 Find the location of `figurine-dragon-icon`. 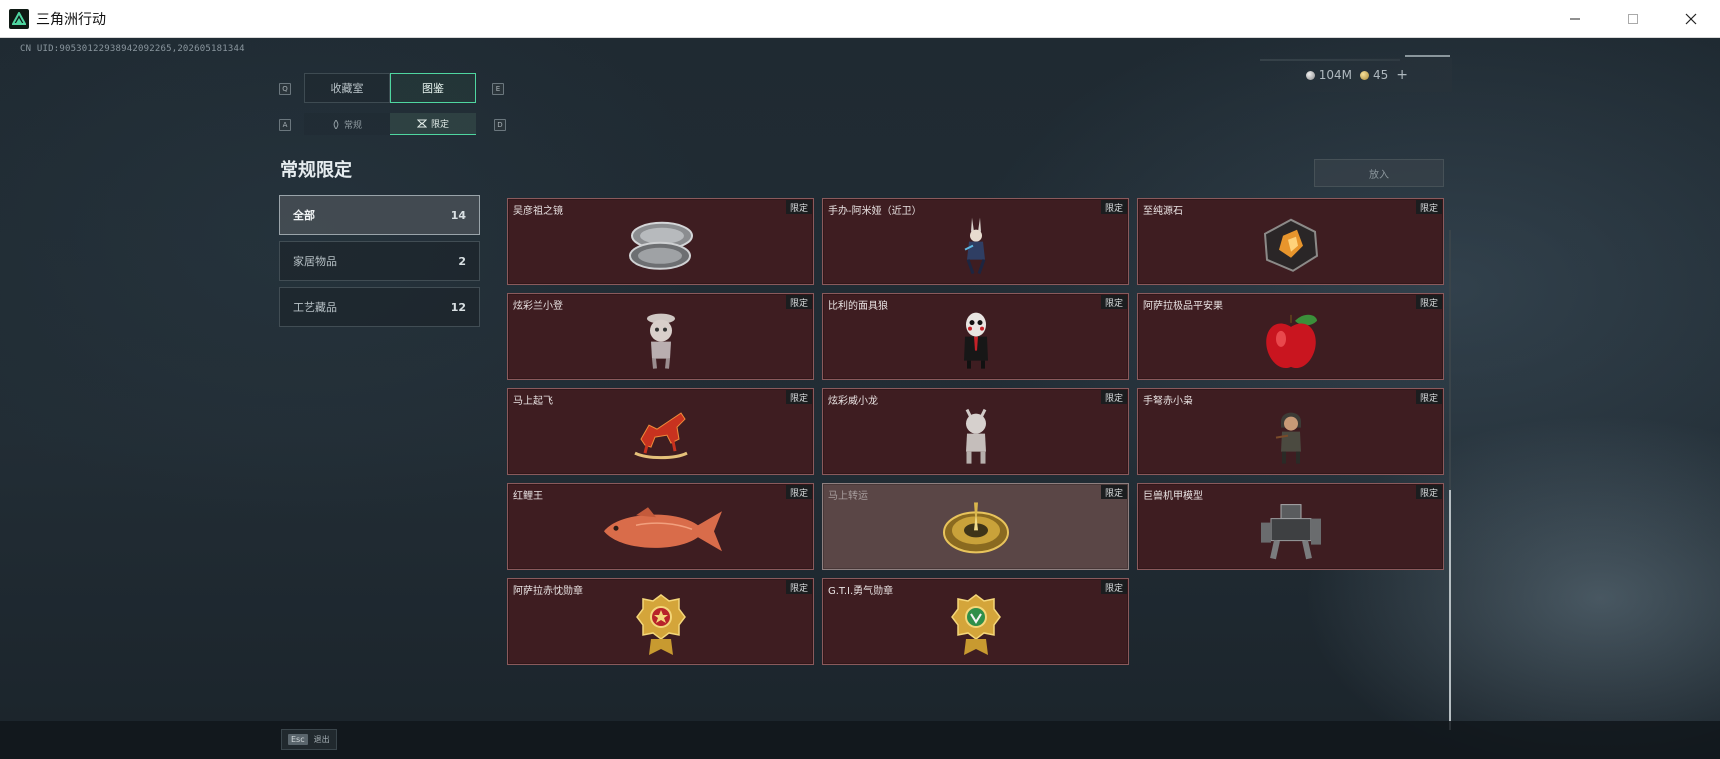

figurine-dragon-icon is located at coordinates (975, 436).